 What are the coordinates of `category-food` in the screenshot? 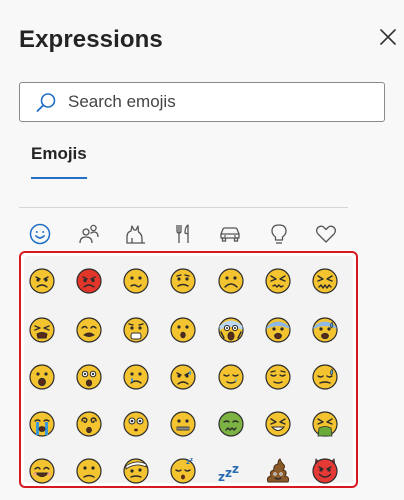 It's located at (183, 234).